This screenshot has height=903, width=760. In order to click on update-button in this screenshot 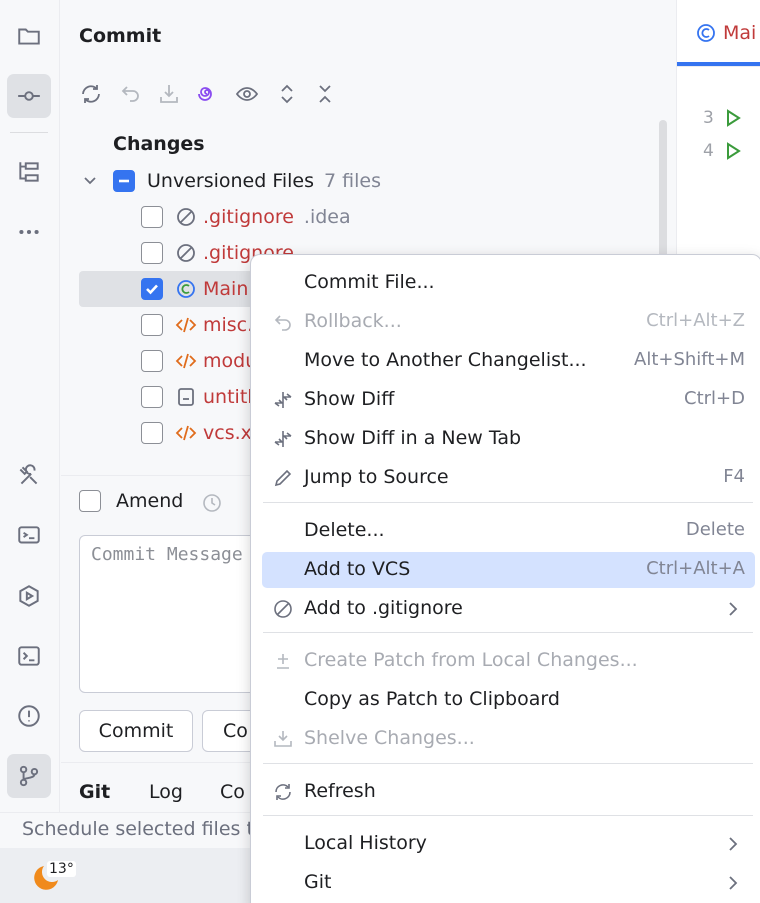, I will do `click(169, 94)`.